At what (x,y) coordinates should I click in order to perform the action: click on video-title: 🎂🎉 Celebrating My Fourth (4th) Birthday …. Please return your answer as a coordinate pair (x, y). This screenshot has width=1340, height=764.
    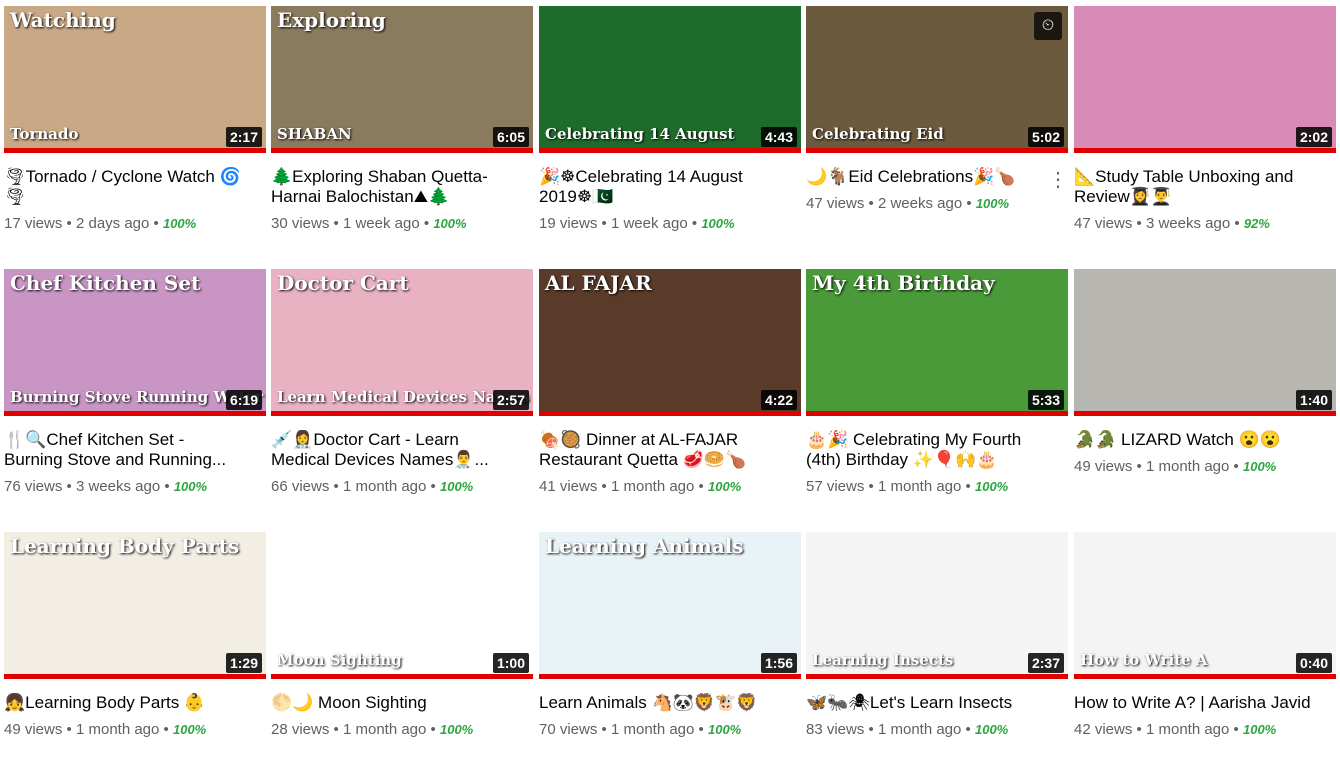
    Looking at the image, I should click on (937, 450).